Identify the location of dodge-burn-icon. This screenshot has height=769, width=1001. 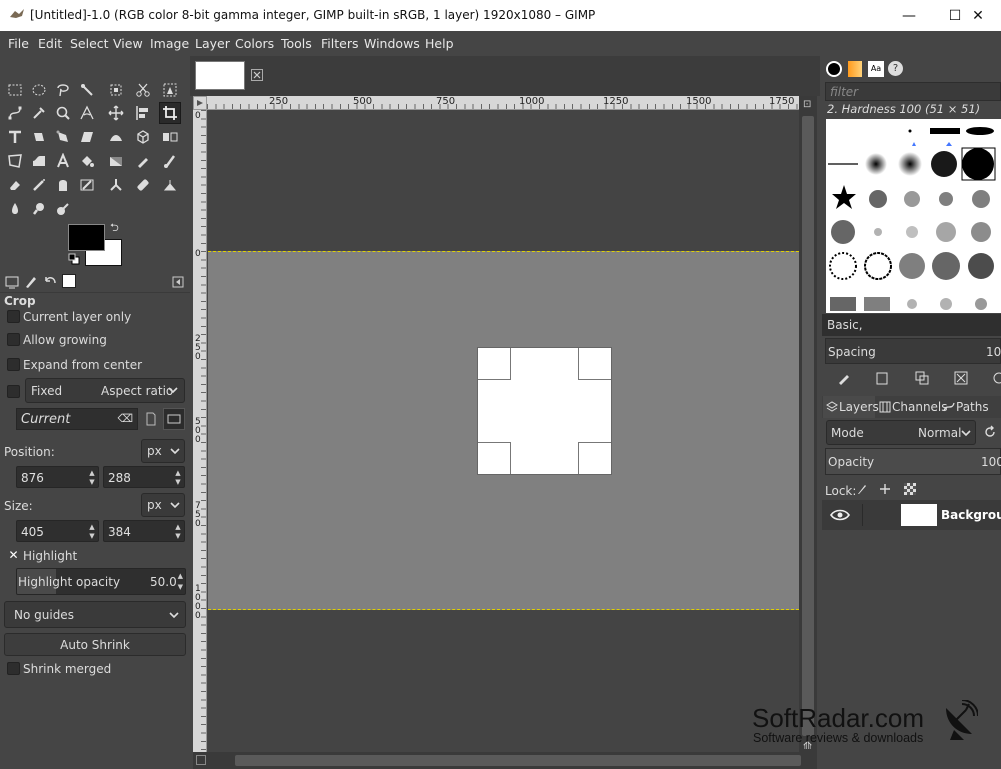
(63, 209).